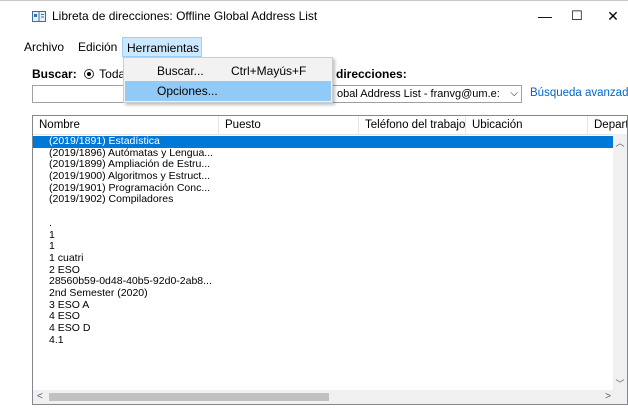 The image size is (628, 411). I want to click on list-item: ., so click(323, 223).